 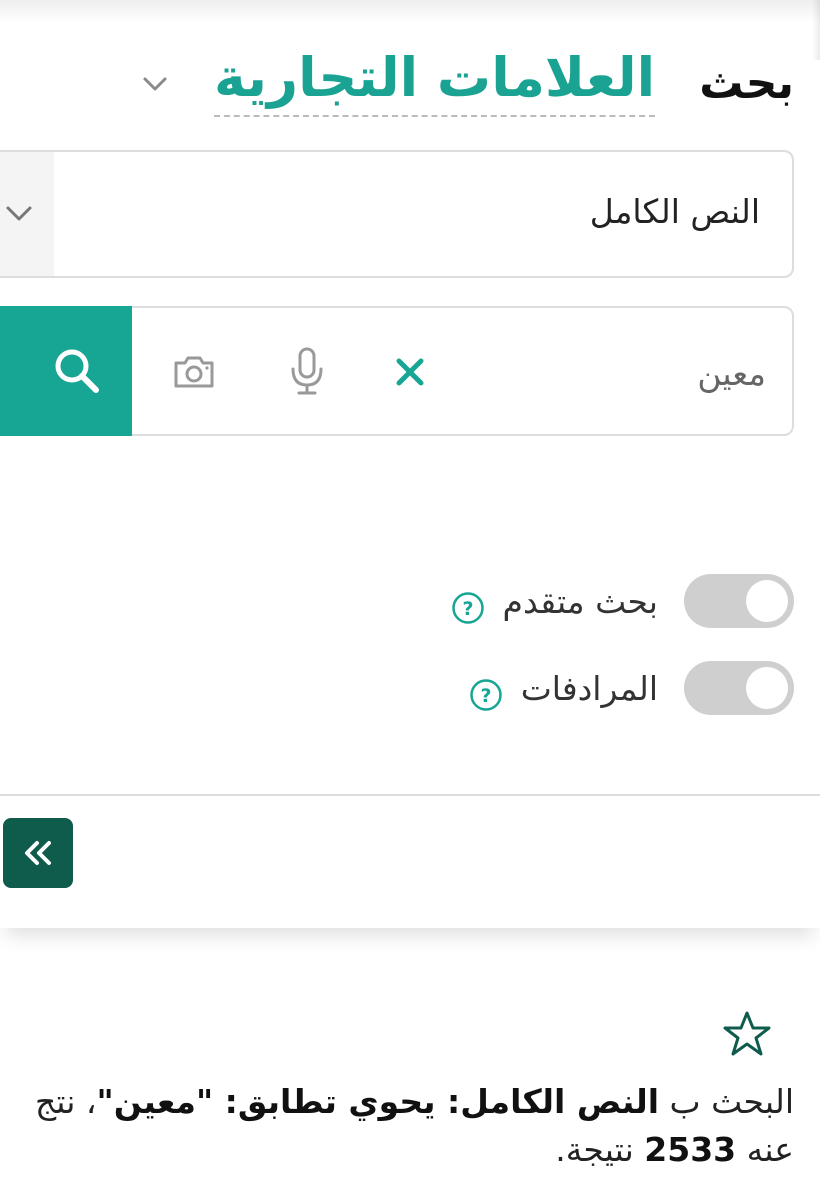 What do you see at coordinates (435, 84) in the screenshot?
I see `search-category-dropdown: العلامات التجارية` at bounding box center [435, 84].